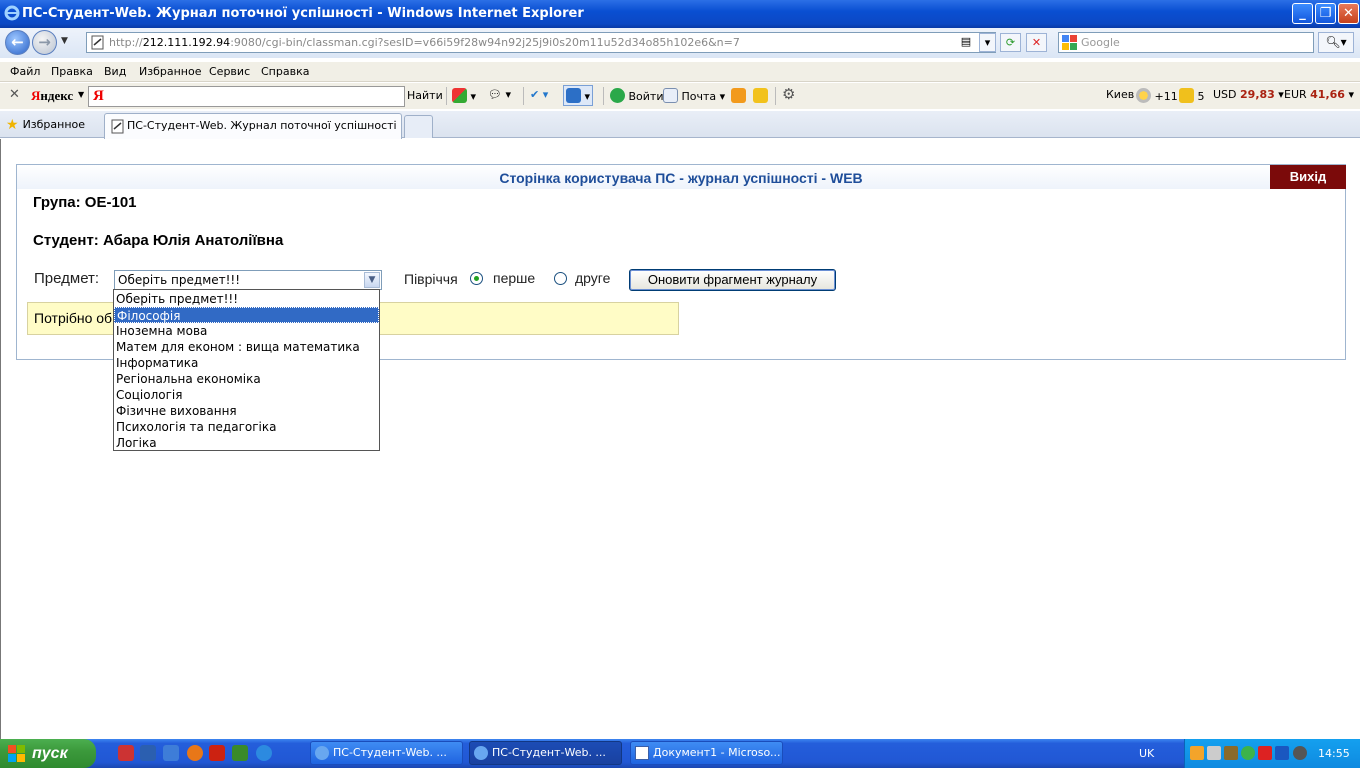 This screenshot has width=1360, height=768. What do you see at coordinates (64, 41) in the screenshot?
I see `history-dropdown-icon: ▼` at bounding box center [64, 41].